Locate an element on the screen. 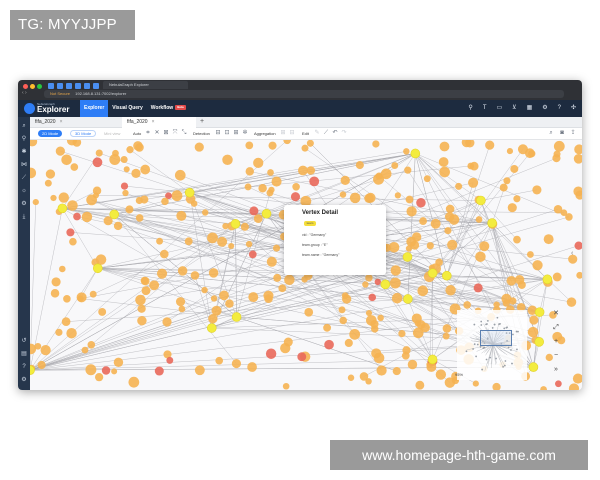  grid-icon: ▦ is located at coordinates (530, 108).